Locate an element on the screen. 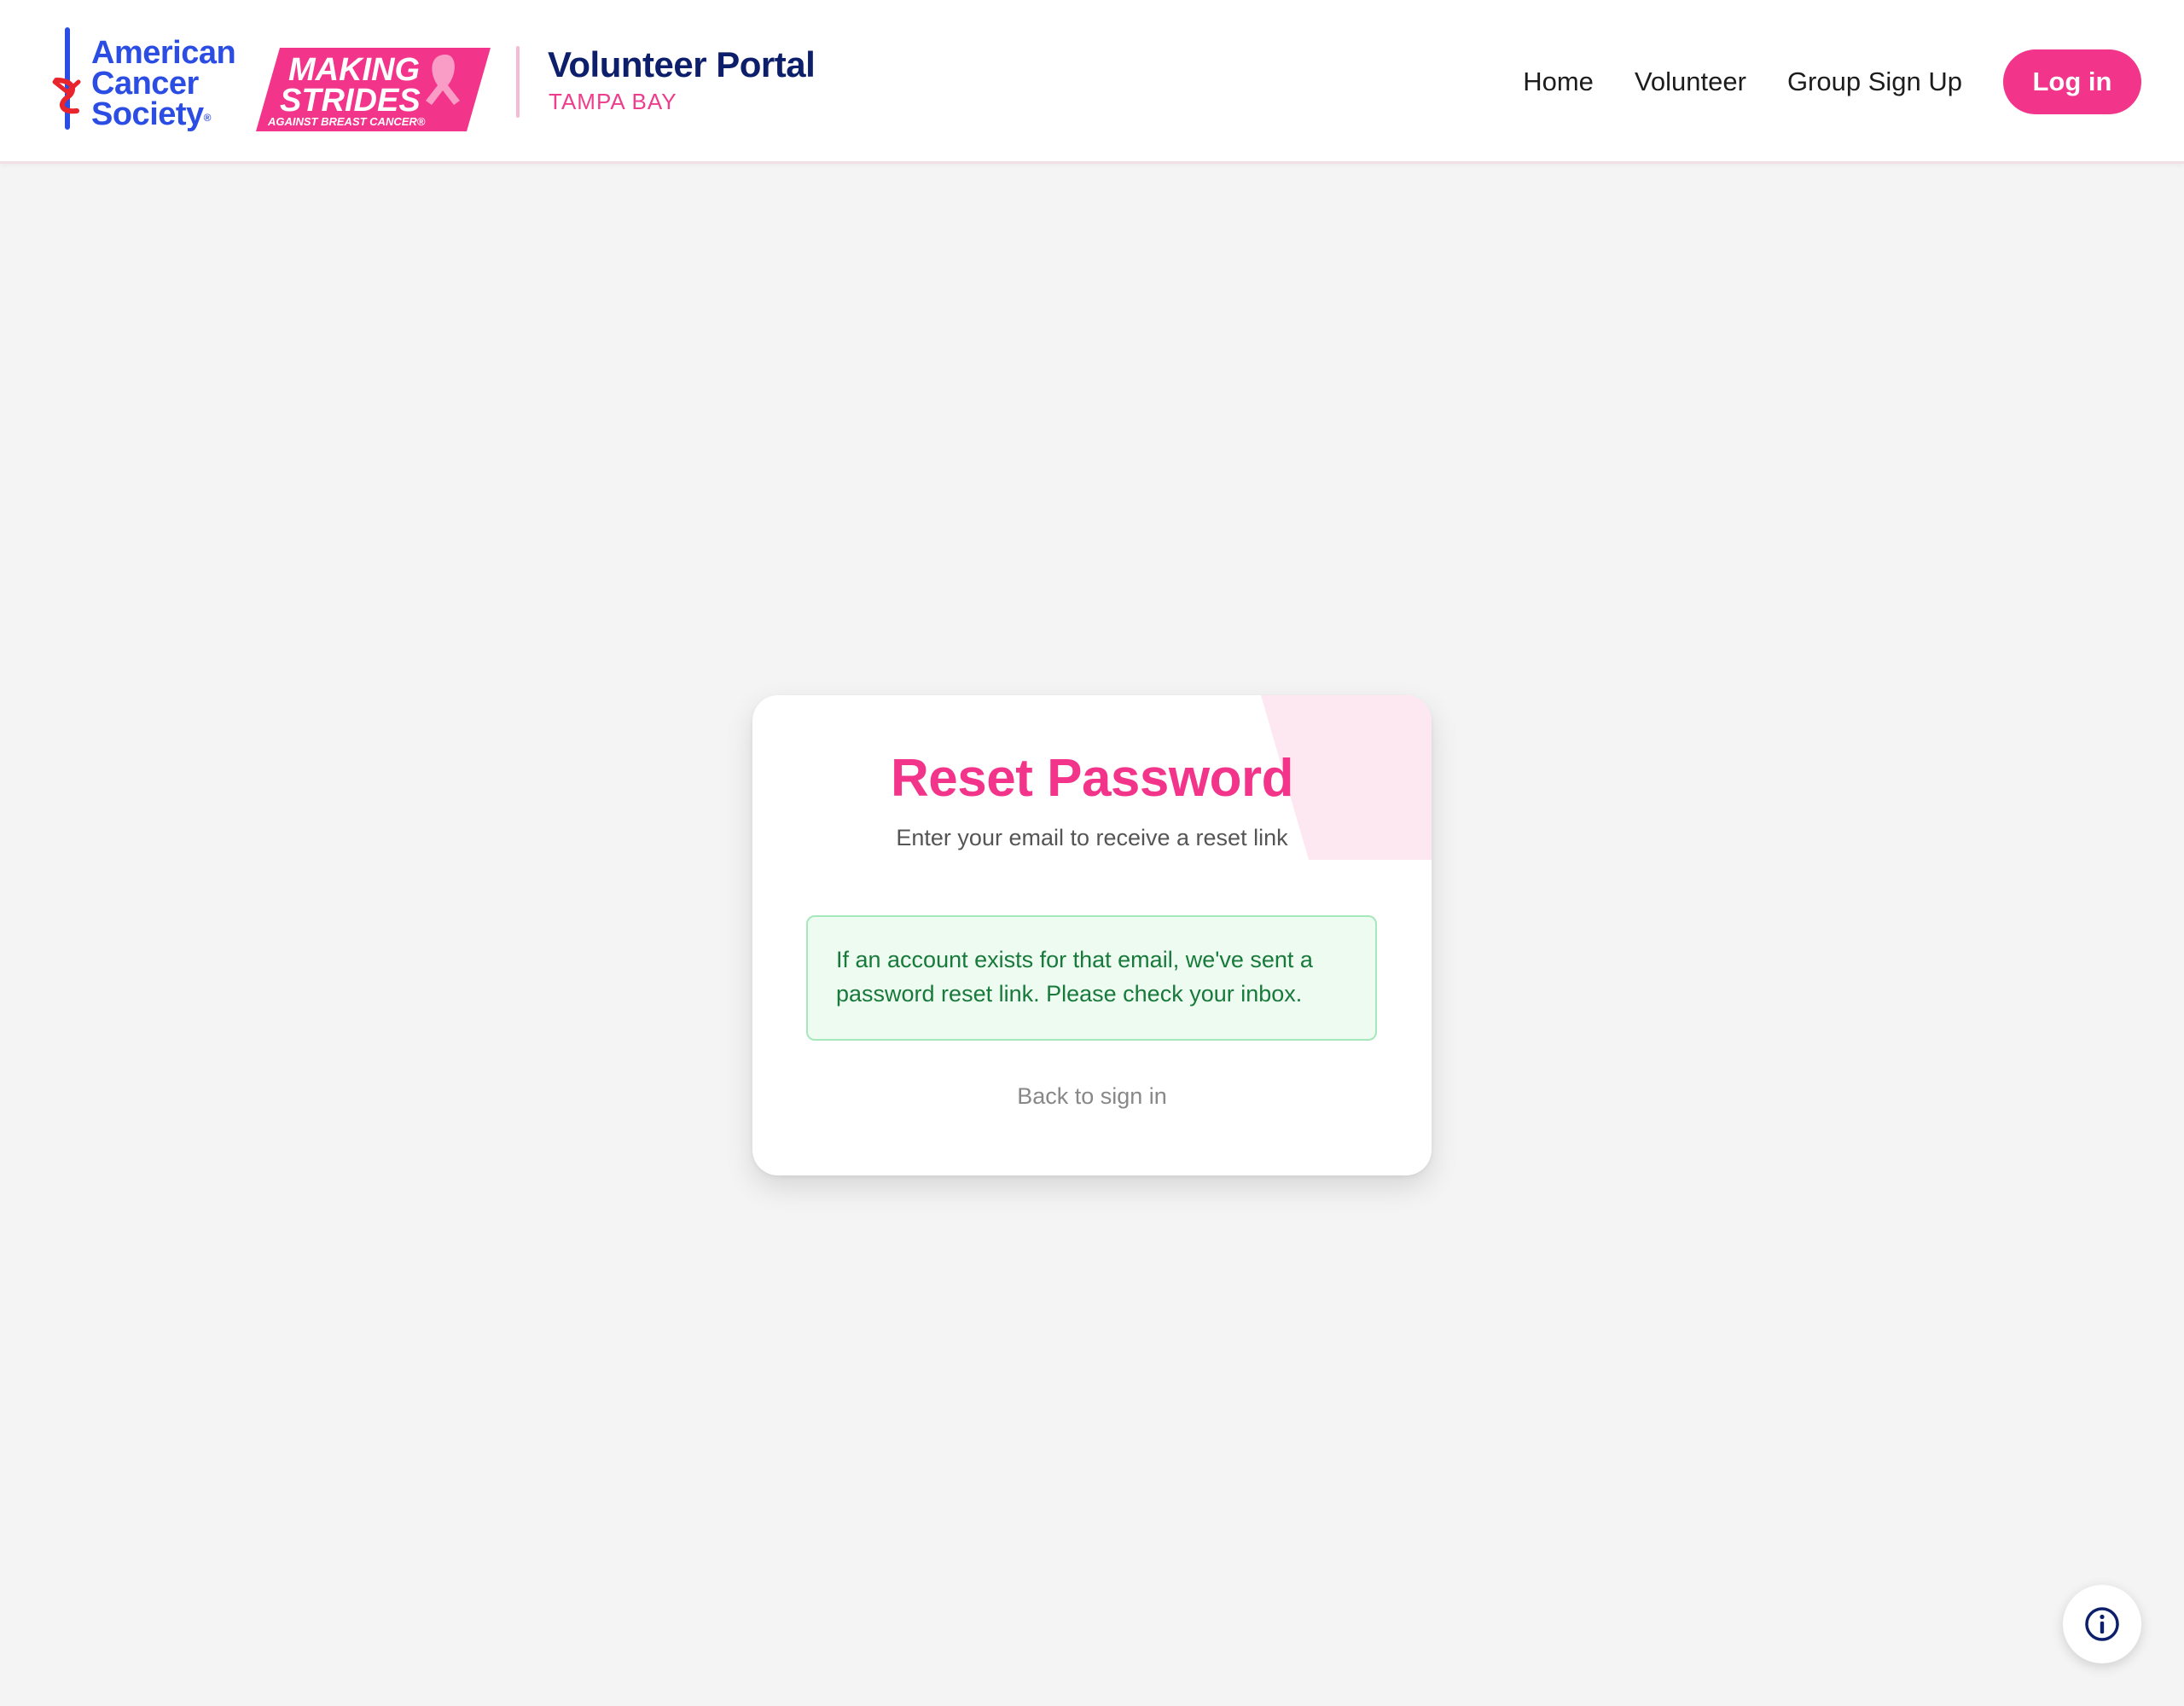 This screenshot has height=1706, width=2184. making-strides-logo: MAKING STRIDES AGAINST BREAST CANCER® is located at coordinates (374, 89).